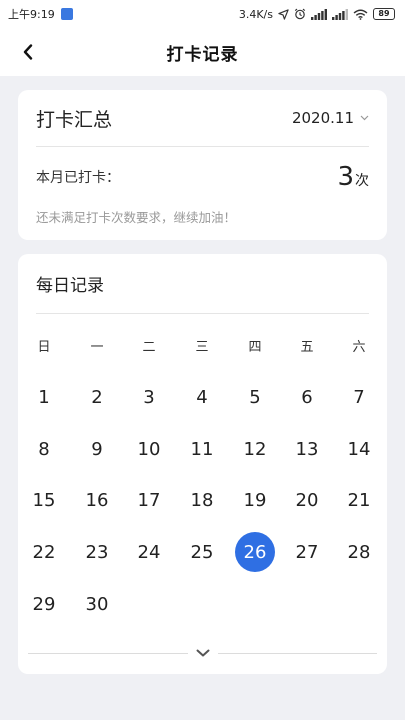  I want to click on back-button, so click(28, 52).